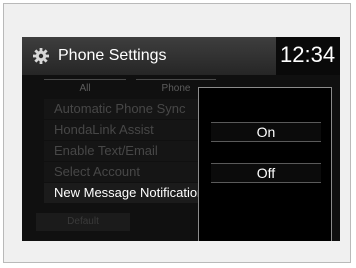 The image size is (356, 268). I want to click on list-item-select-account: Select Account, so click(130, 172).